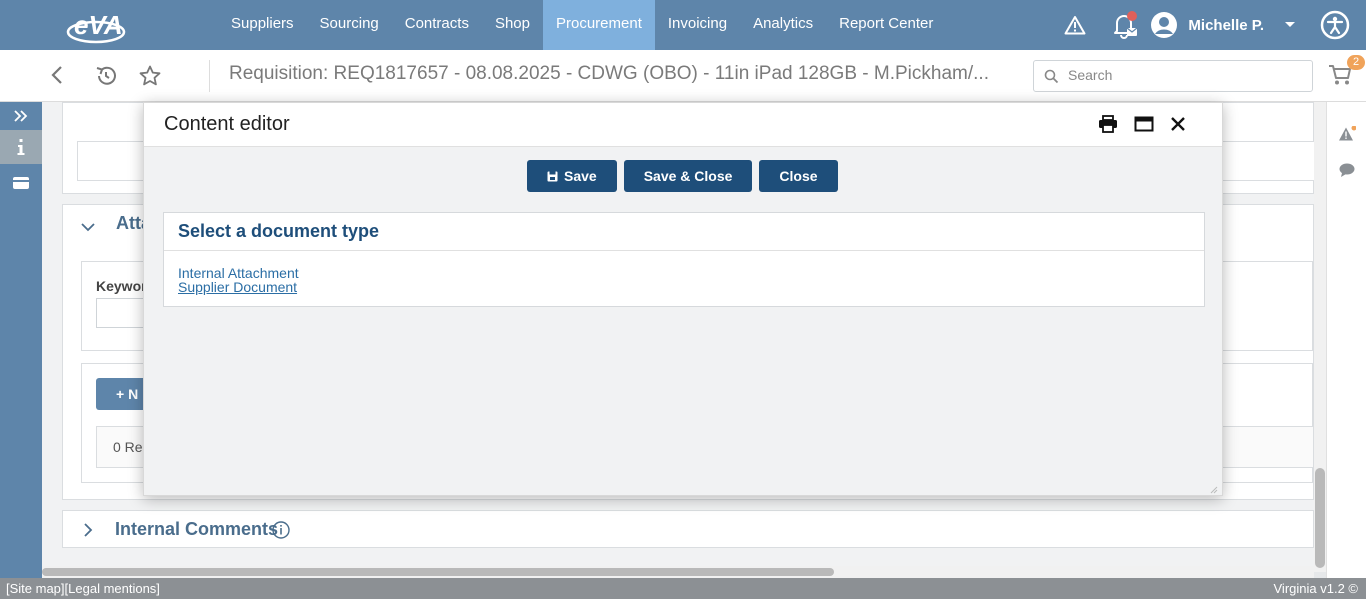  Describe the element at coordinates (57, 77) in the screenshot. I see `back-arrow-icon` at that location.